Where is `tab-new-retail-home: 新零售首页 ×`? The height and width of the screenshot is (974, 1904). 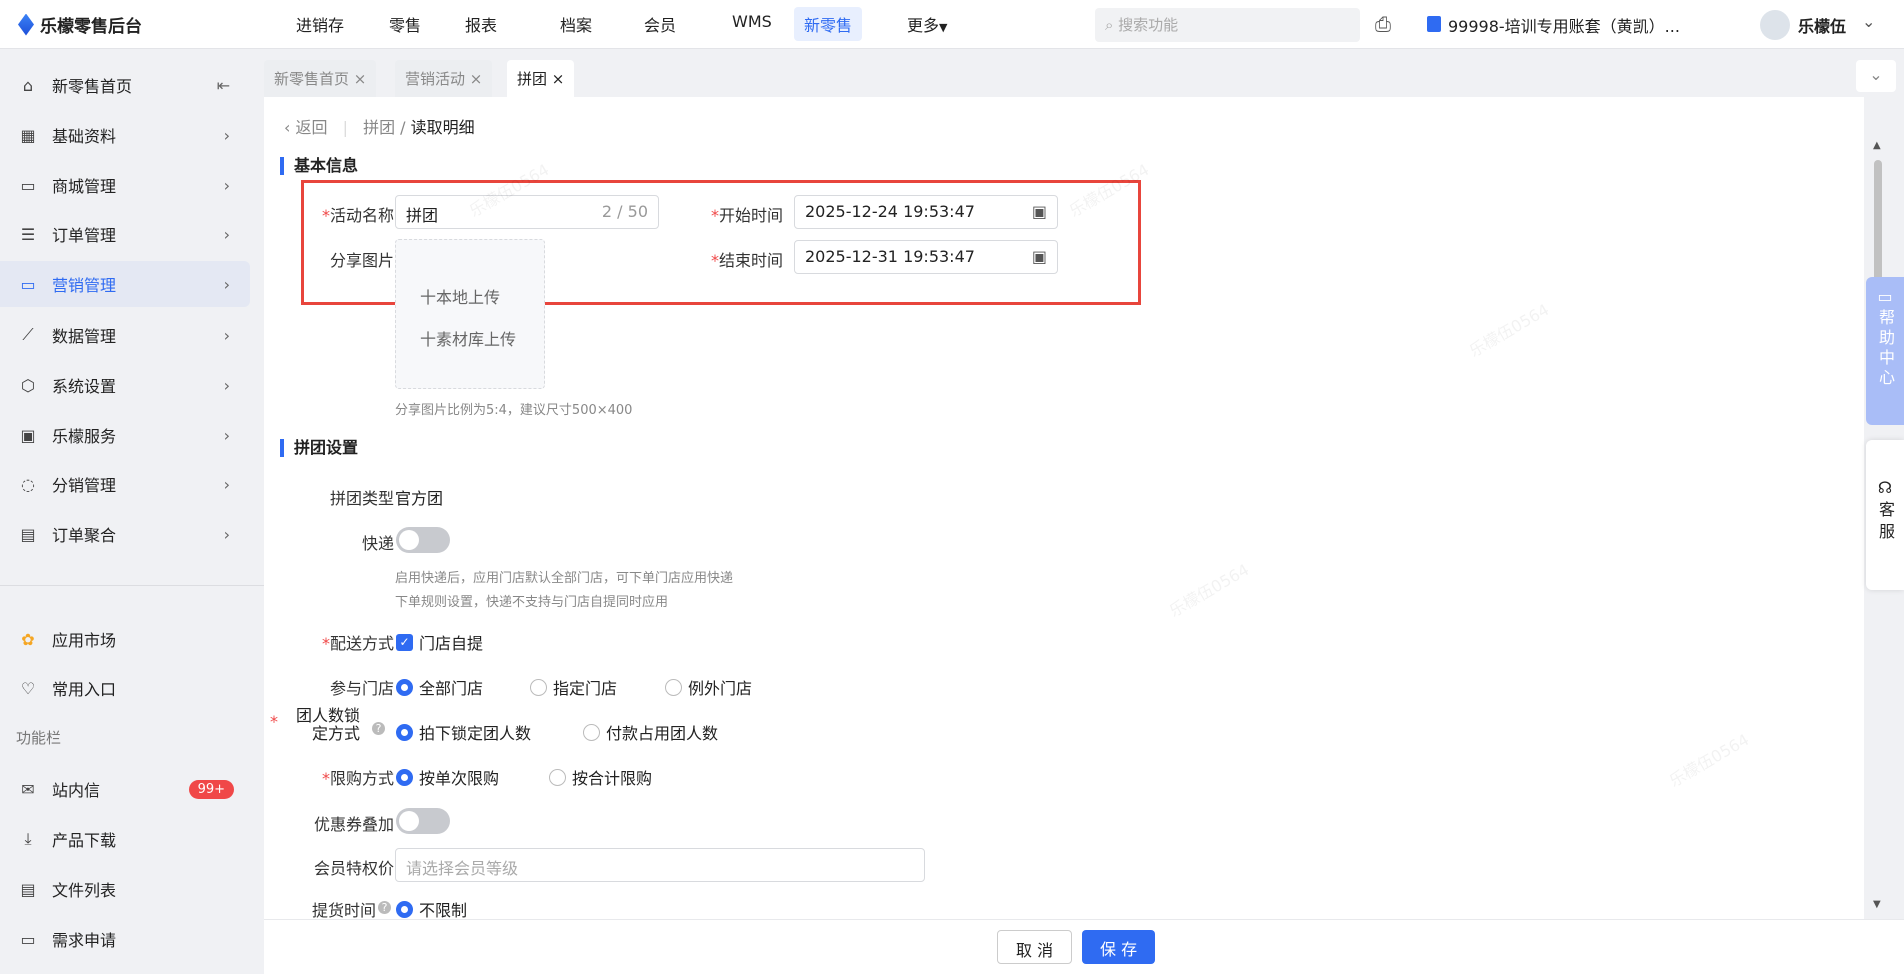 tab-new-retail-home: 新零售首页 × is located at coordinates (320, 78).